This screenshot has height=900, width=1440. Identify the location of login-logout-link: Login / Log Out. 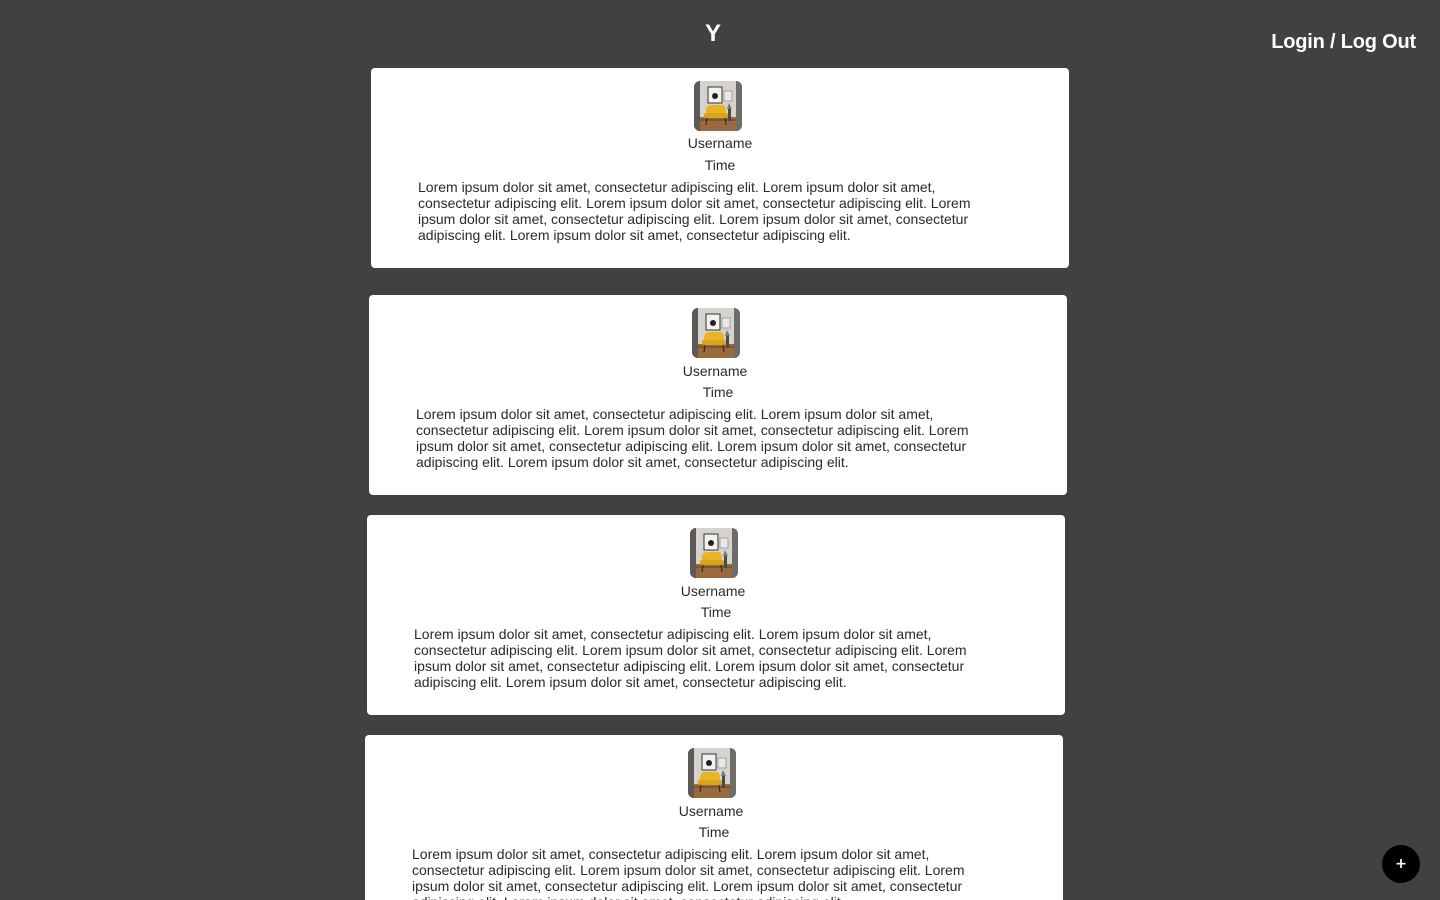
(1343, 42).